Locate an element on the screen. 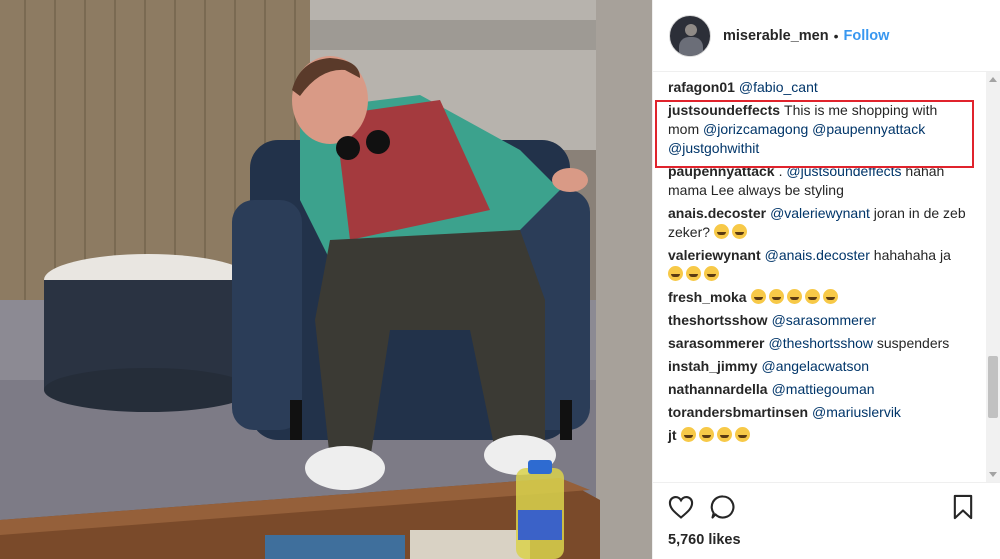 The image size is (1000, 559). comments-scrollbar is located at coordinates (993, 277).